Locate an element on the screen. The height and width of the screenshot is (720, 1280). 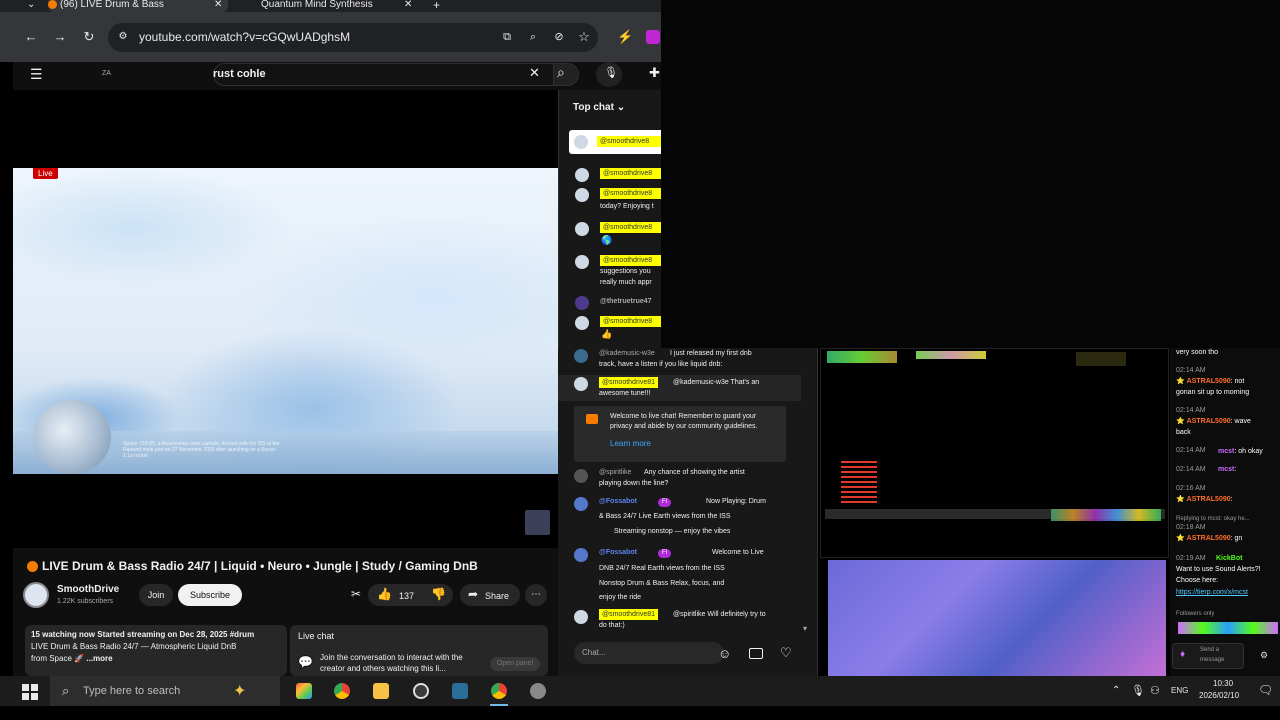
create-icon: ✚ is located at coordinates (654, 73).